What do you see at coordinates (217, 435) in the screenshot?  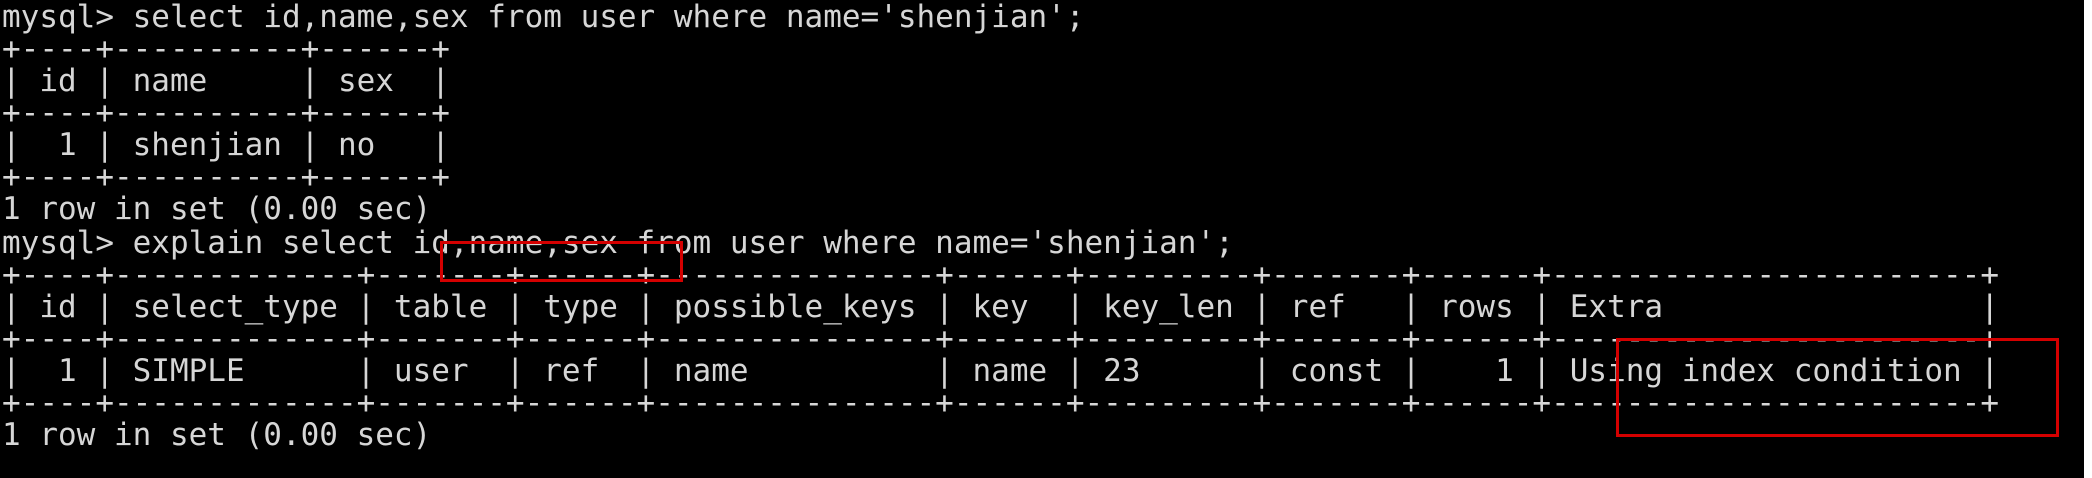 I see `result-2-status: 1 row in set (0.00 sec)` at bounding box center [217, 435].